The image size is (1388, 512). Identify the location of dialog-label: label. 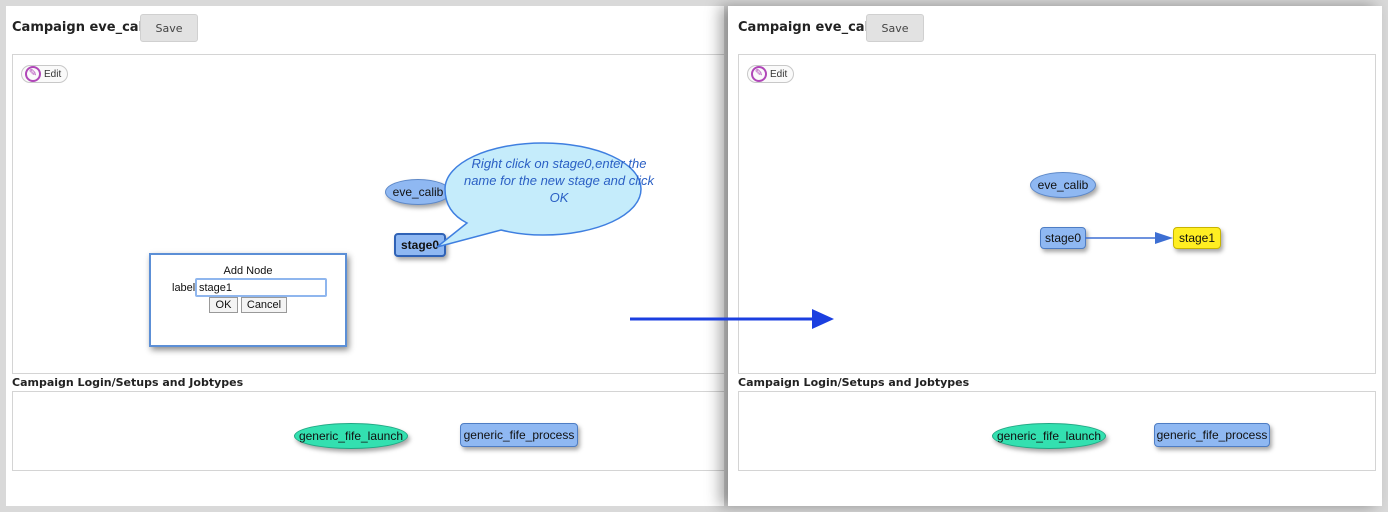
(184, 288).